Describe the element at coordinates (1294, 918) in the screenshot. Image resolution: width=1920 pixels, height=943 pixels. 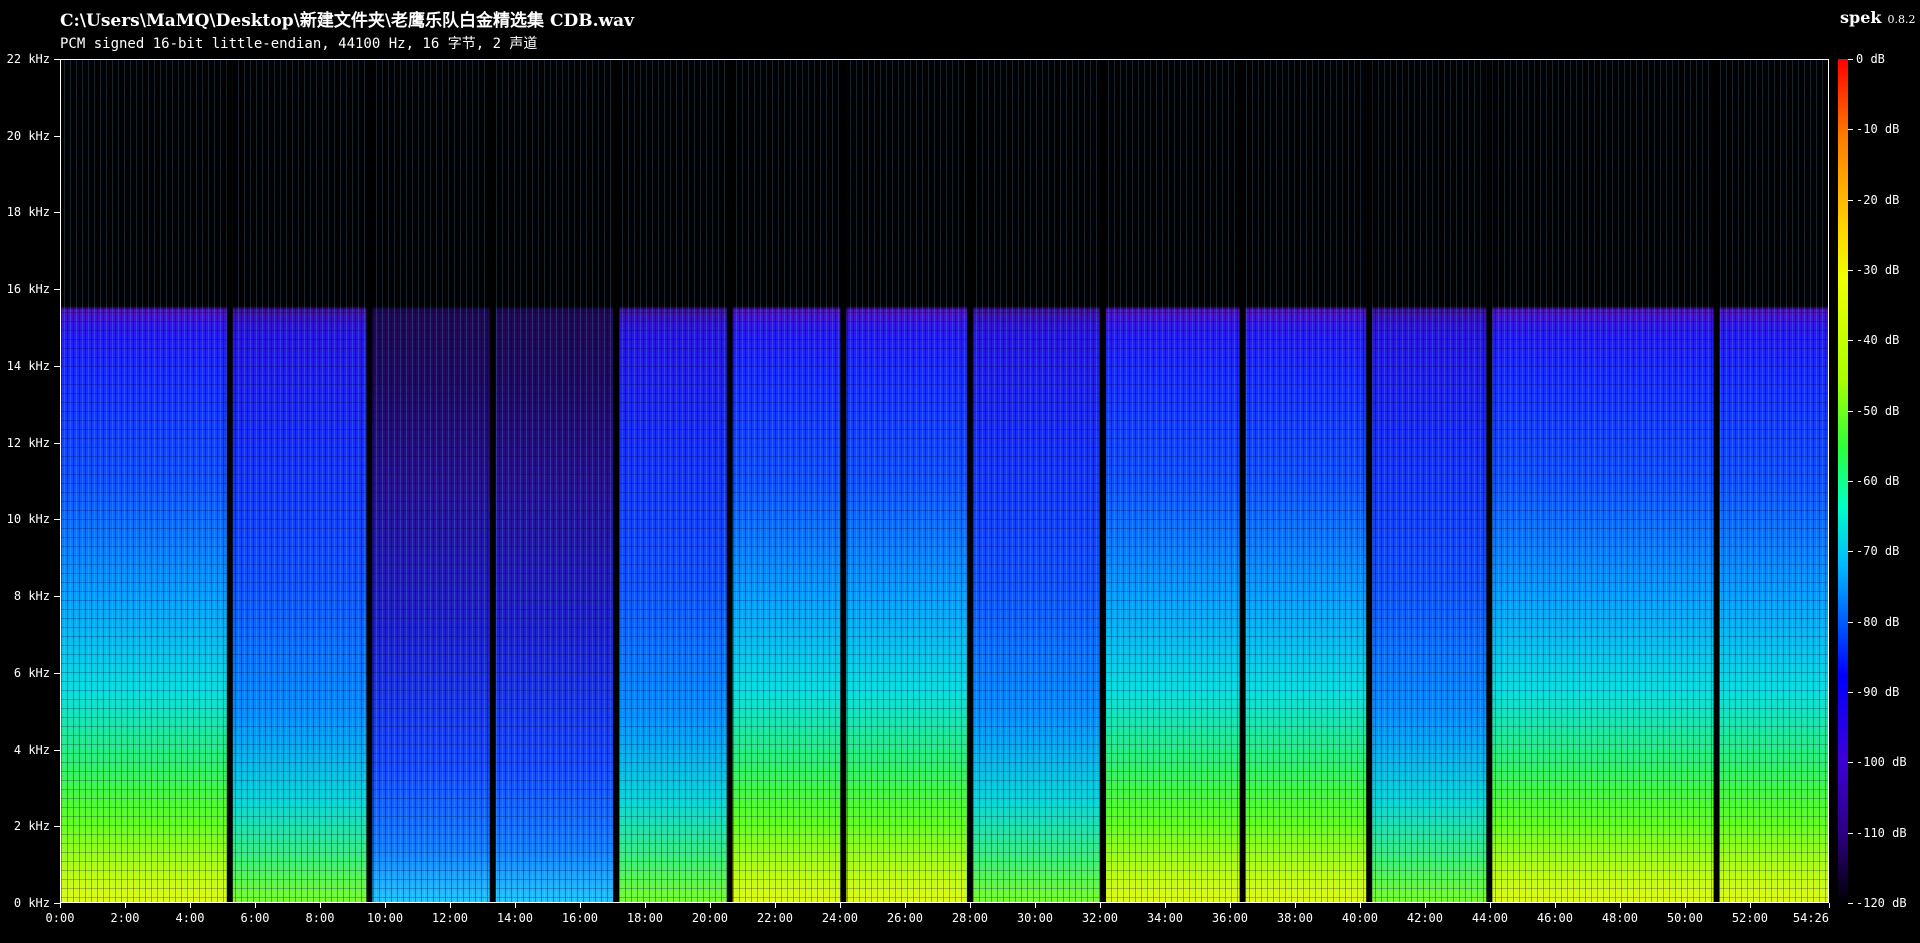
I see `time-tick-label: 38:00` at that location.